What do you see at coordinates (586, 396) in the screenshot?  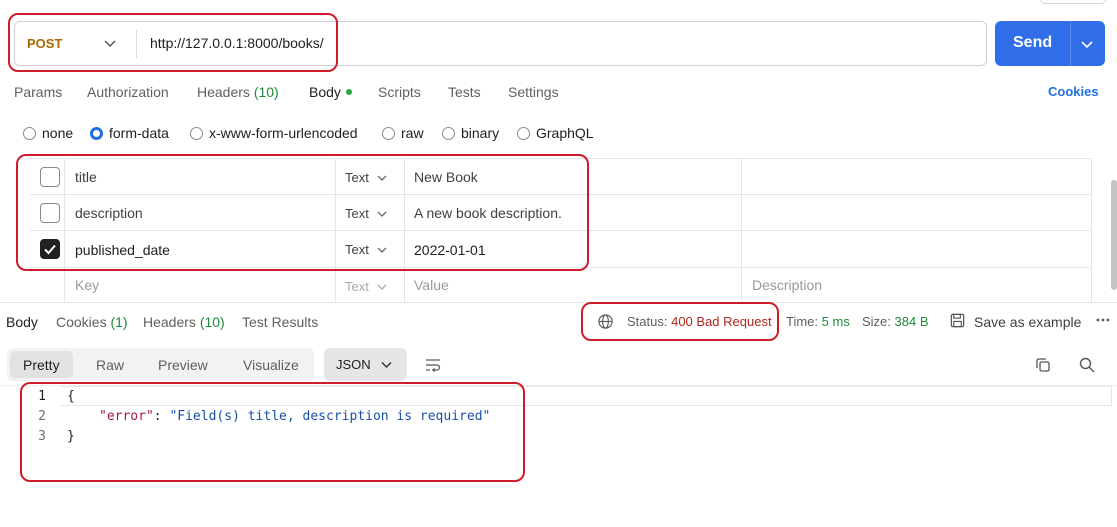 I see `current-line-highlight` at bounding box center [586, 396].